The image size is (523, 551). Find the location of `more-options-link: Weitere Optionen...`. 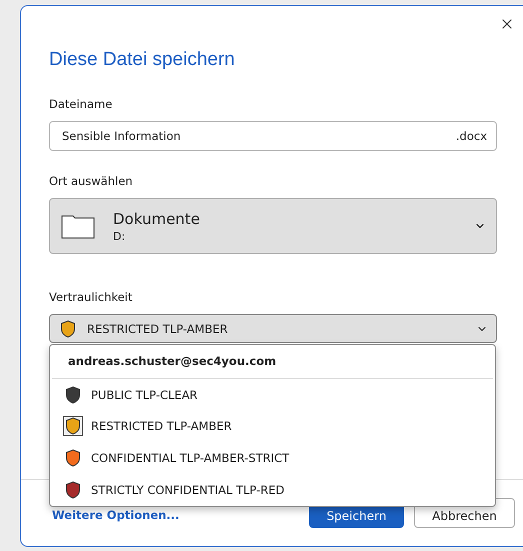

more-options-link: Weitere Optionen... is located at coordinates (175, 515).